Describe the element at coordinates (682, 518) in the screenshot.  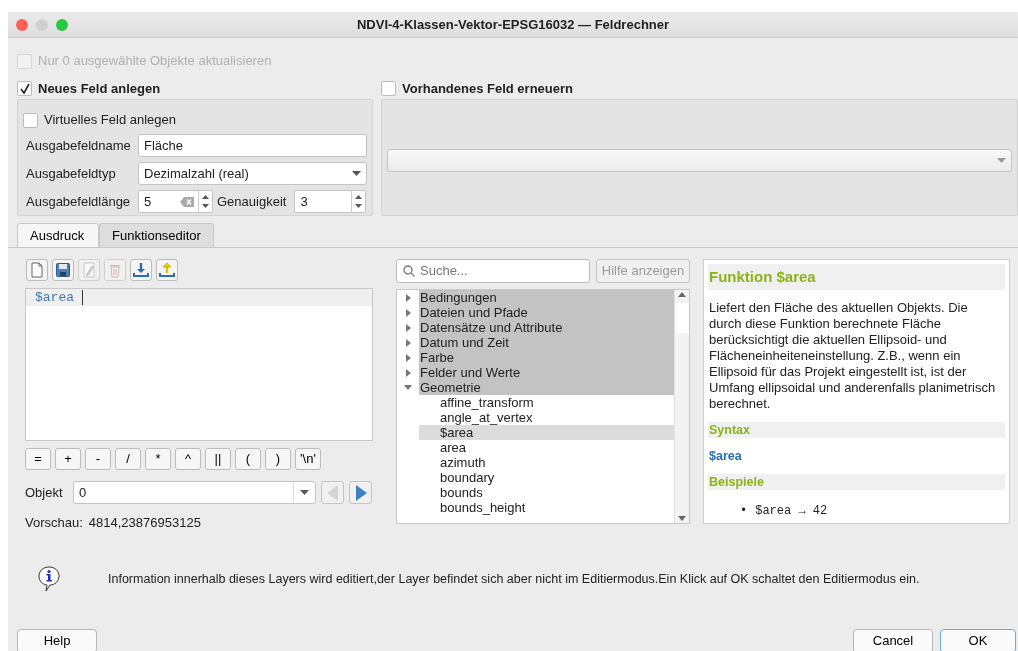
I see `scroll-down-icon` at that location.